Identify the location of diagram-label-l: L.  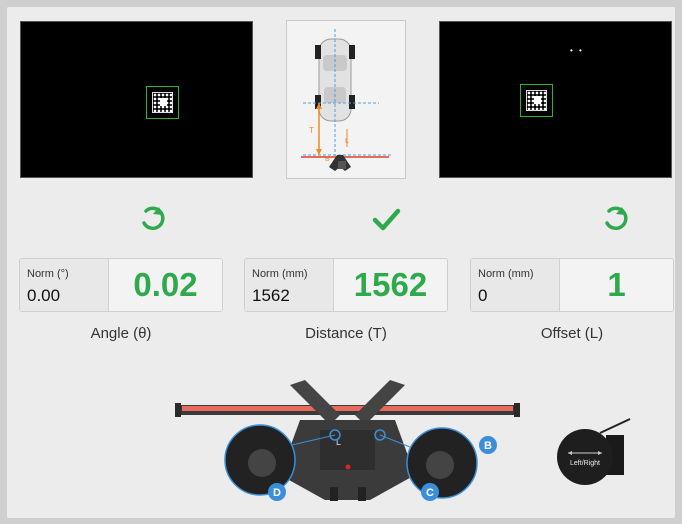
(347, 141).